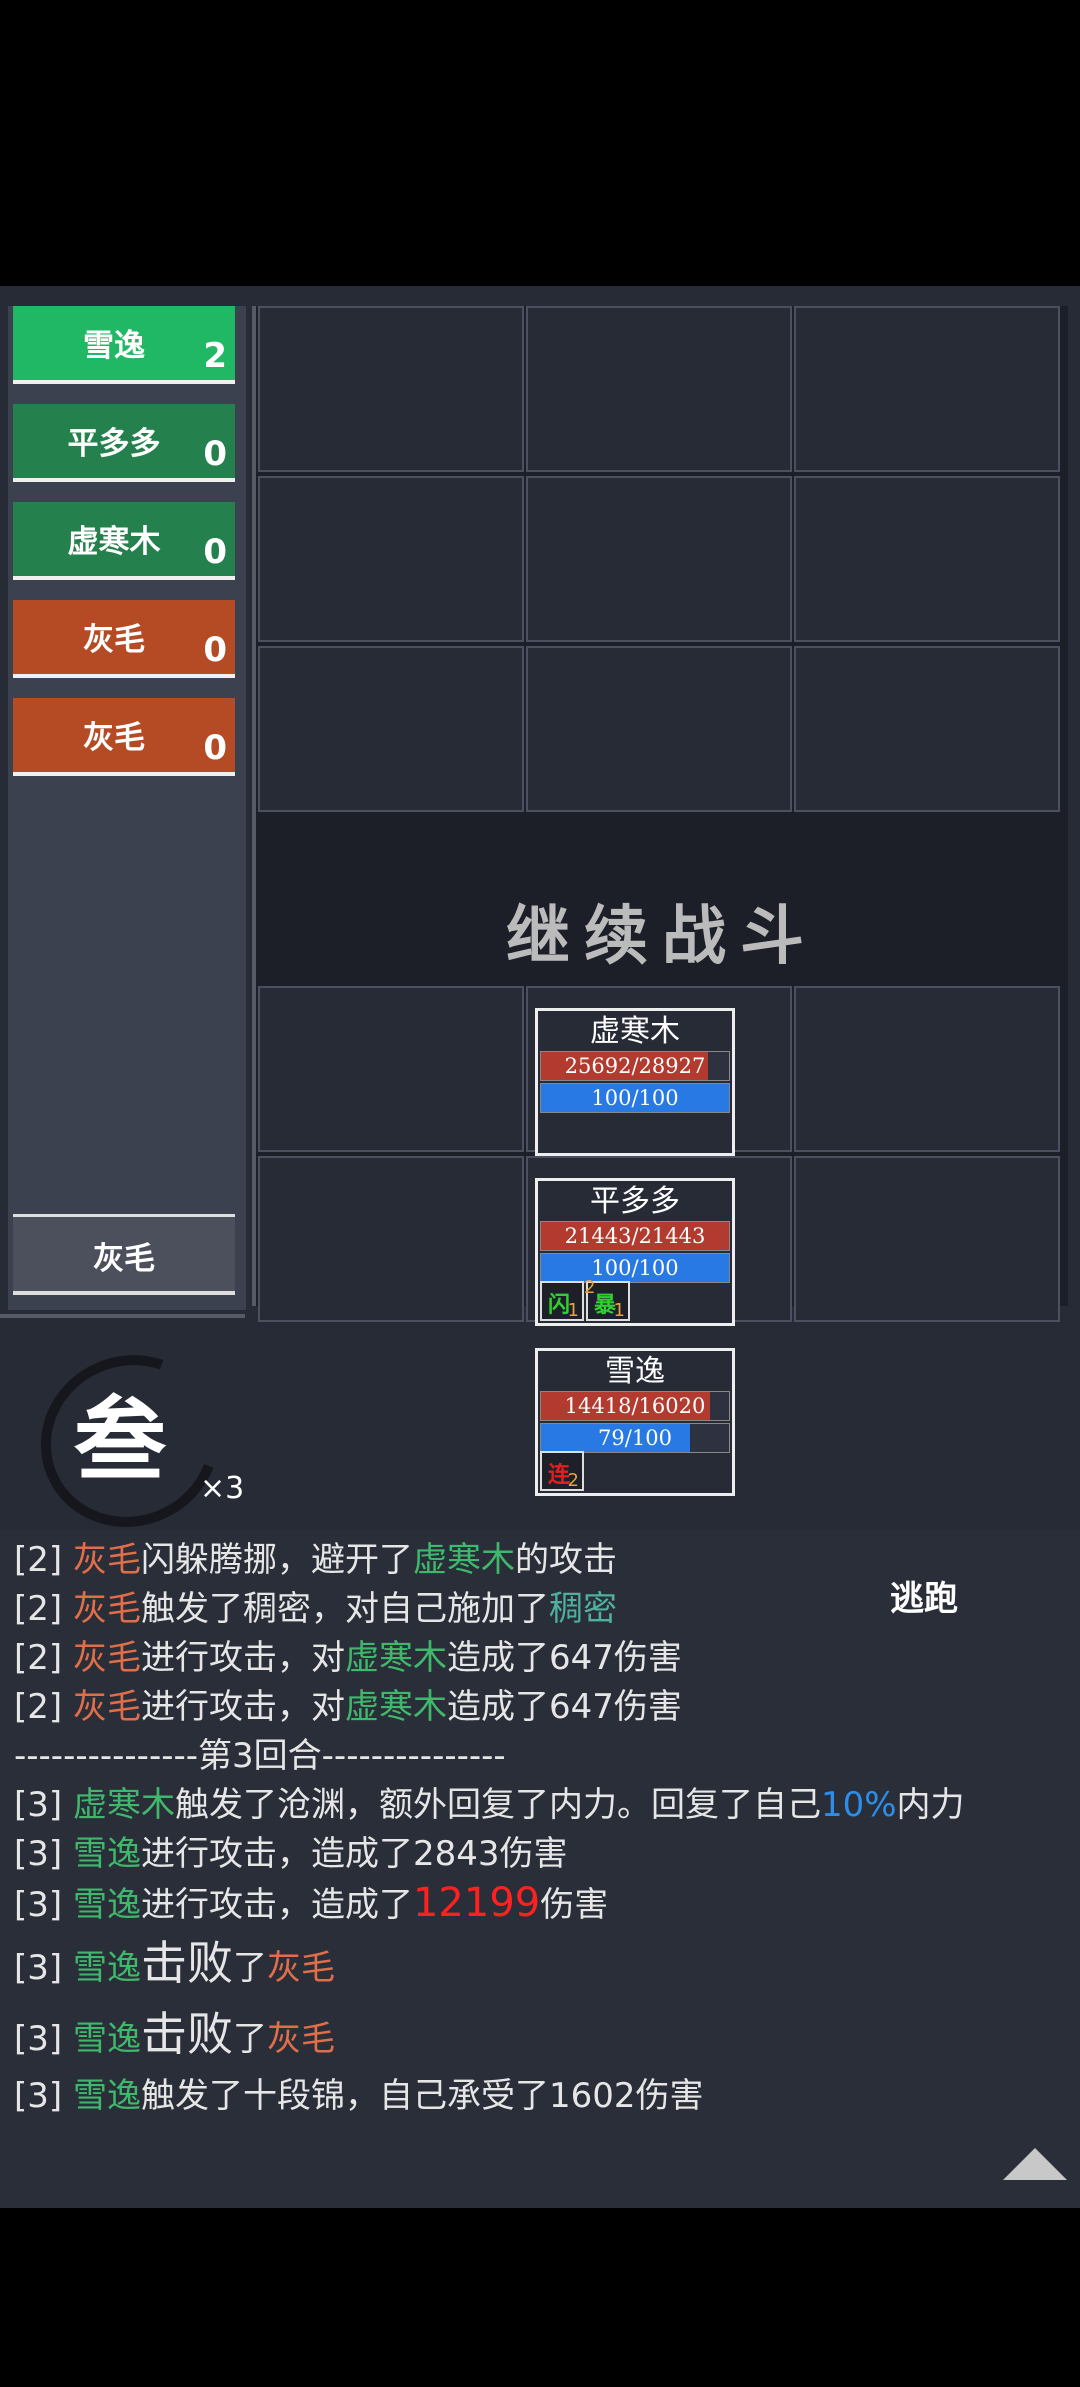 Image resolution: width=1080 pixels, height=2387 pixels. What do you see at coordinates (311, 1903) in the screenshot?
I see `log-line: [3] 雪逸进行攻击，造成了12199伤害` at bounding box center [311, 1903].